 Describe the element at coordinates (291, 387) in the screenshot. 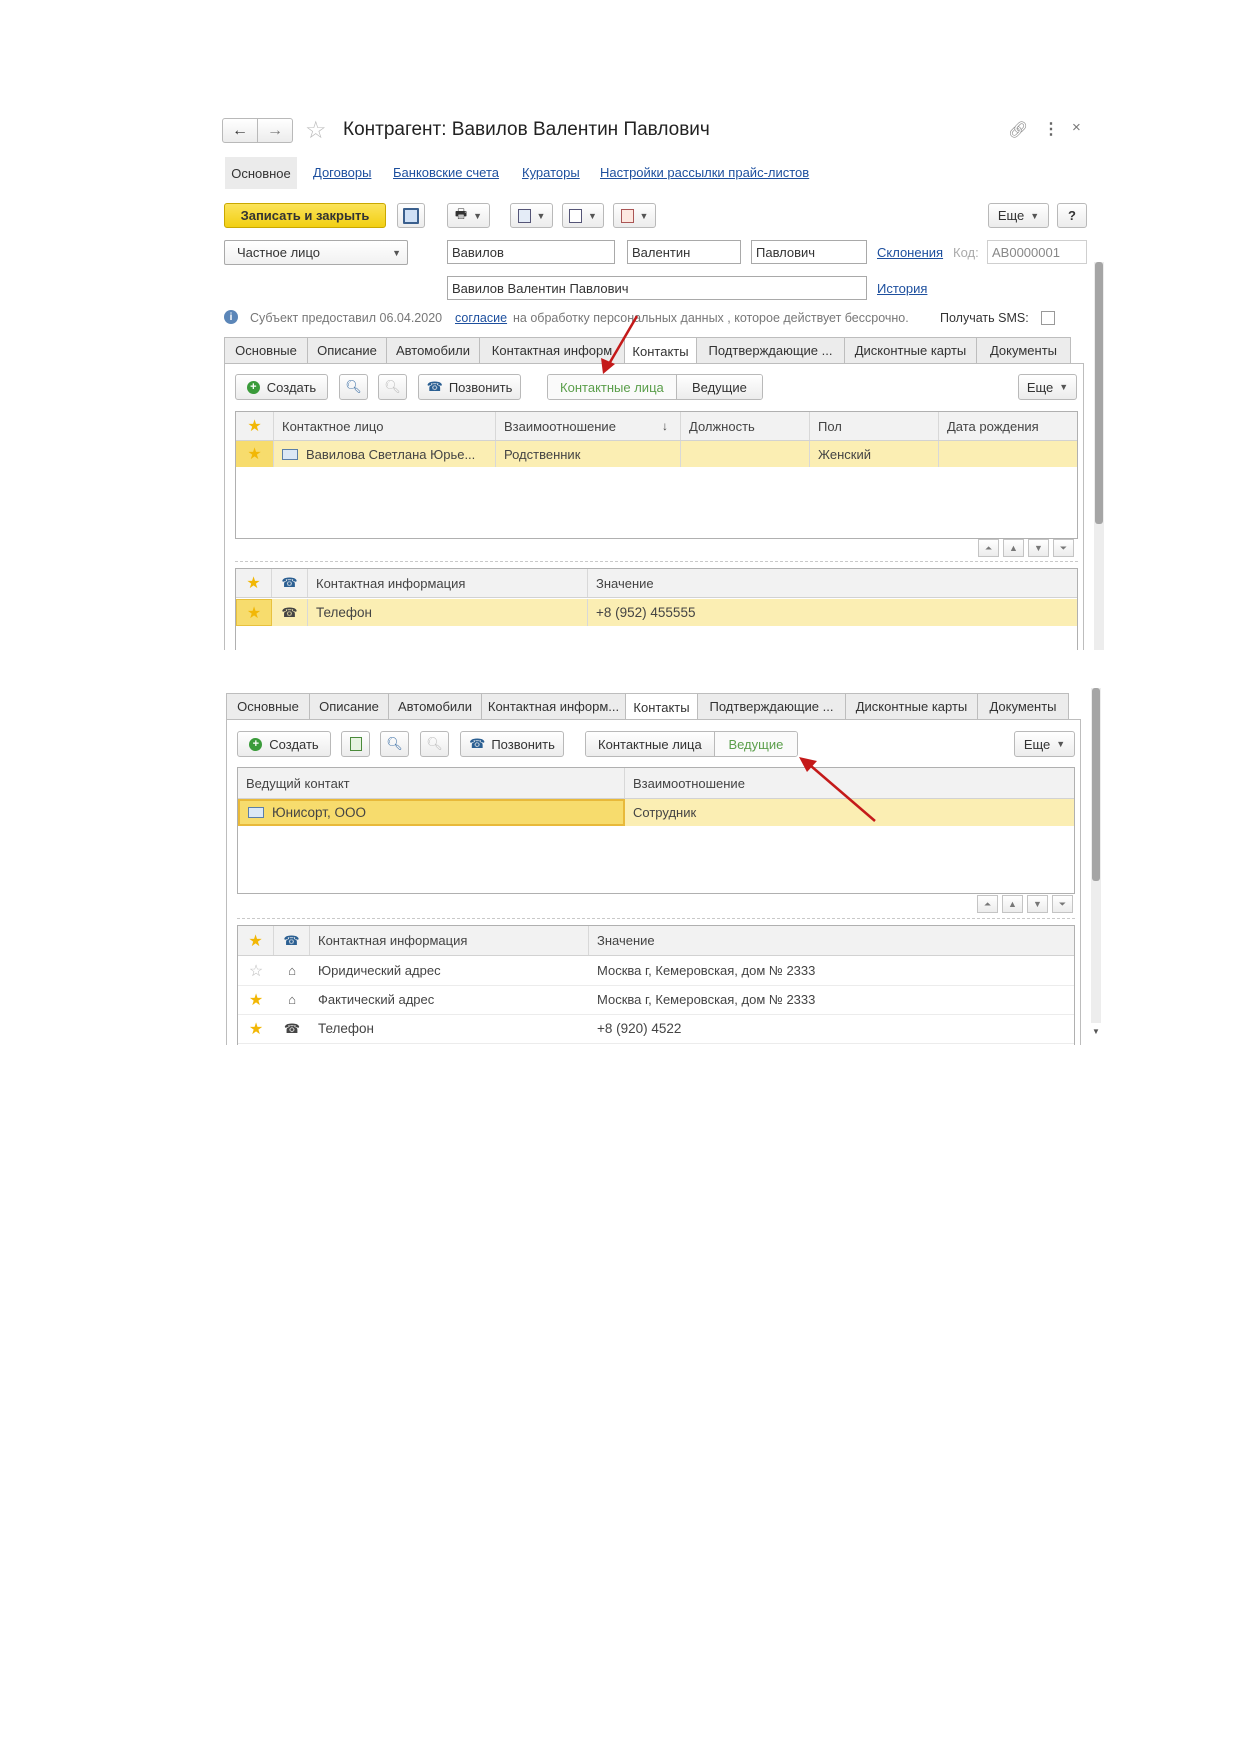

I see `create-label: Создать` at that location.